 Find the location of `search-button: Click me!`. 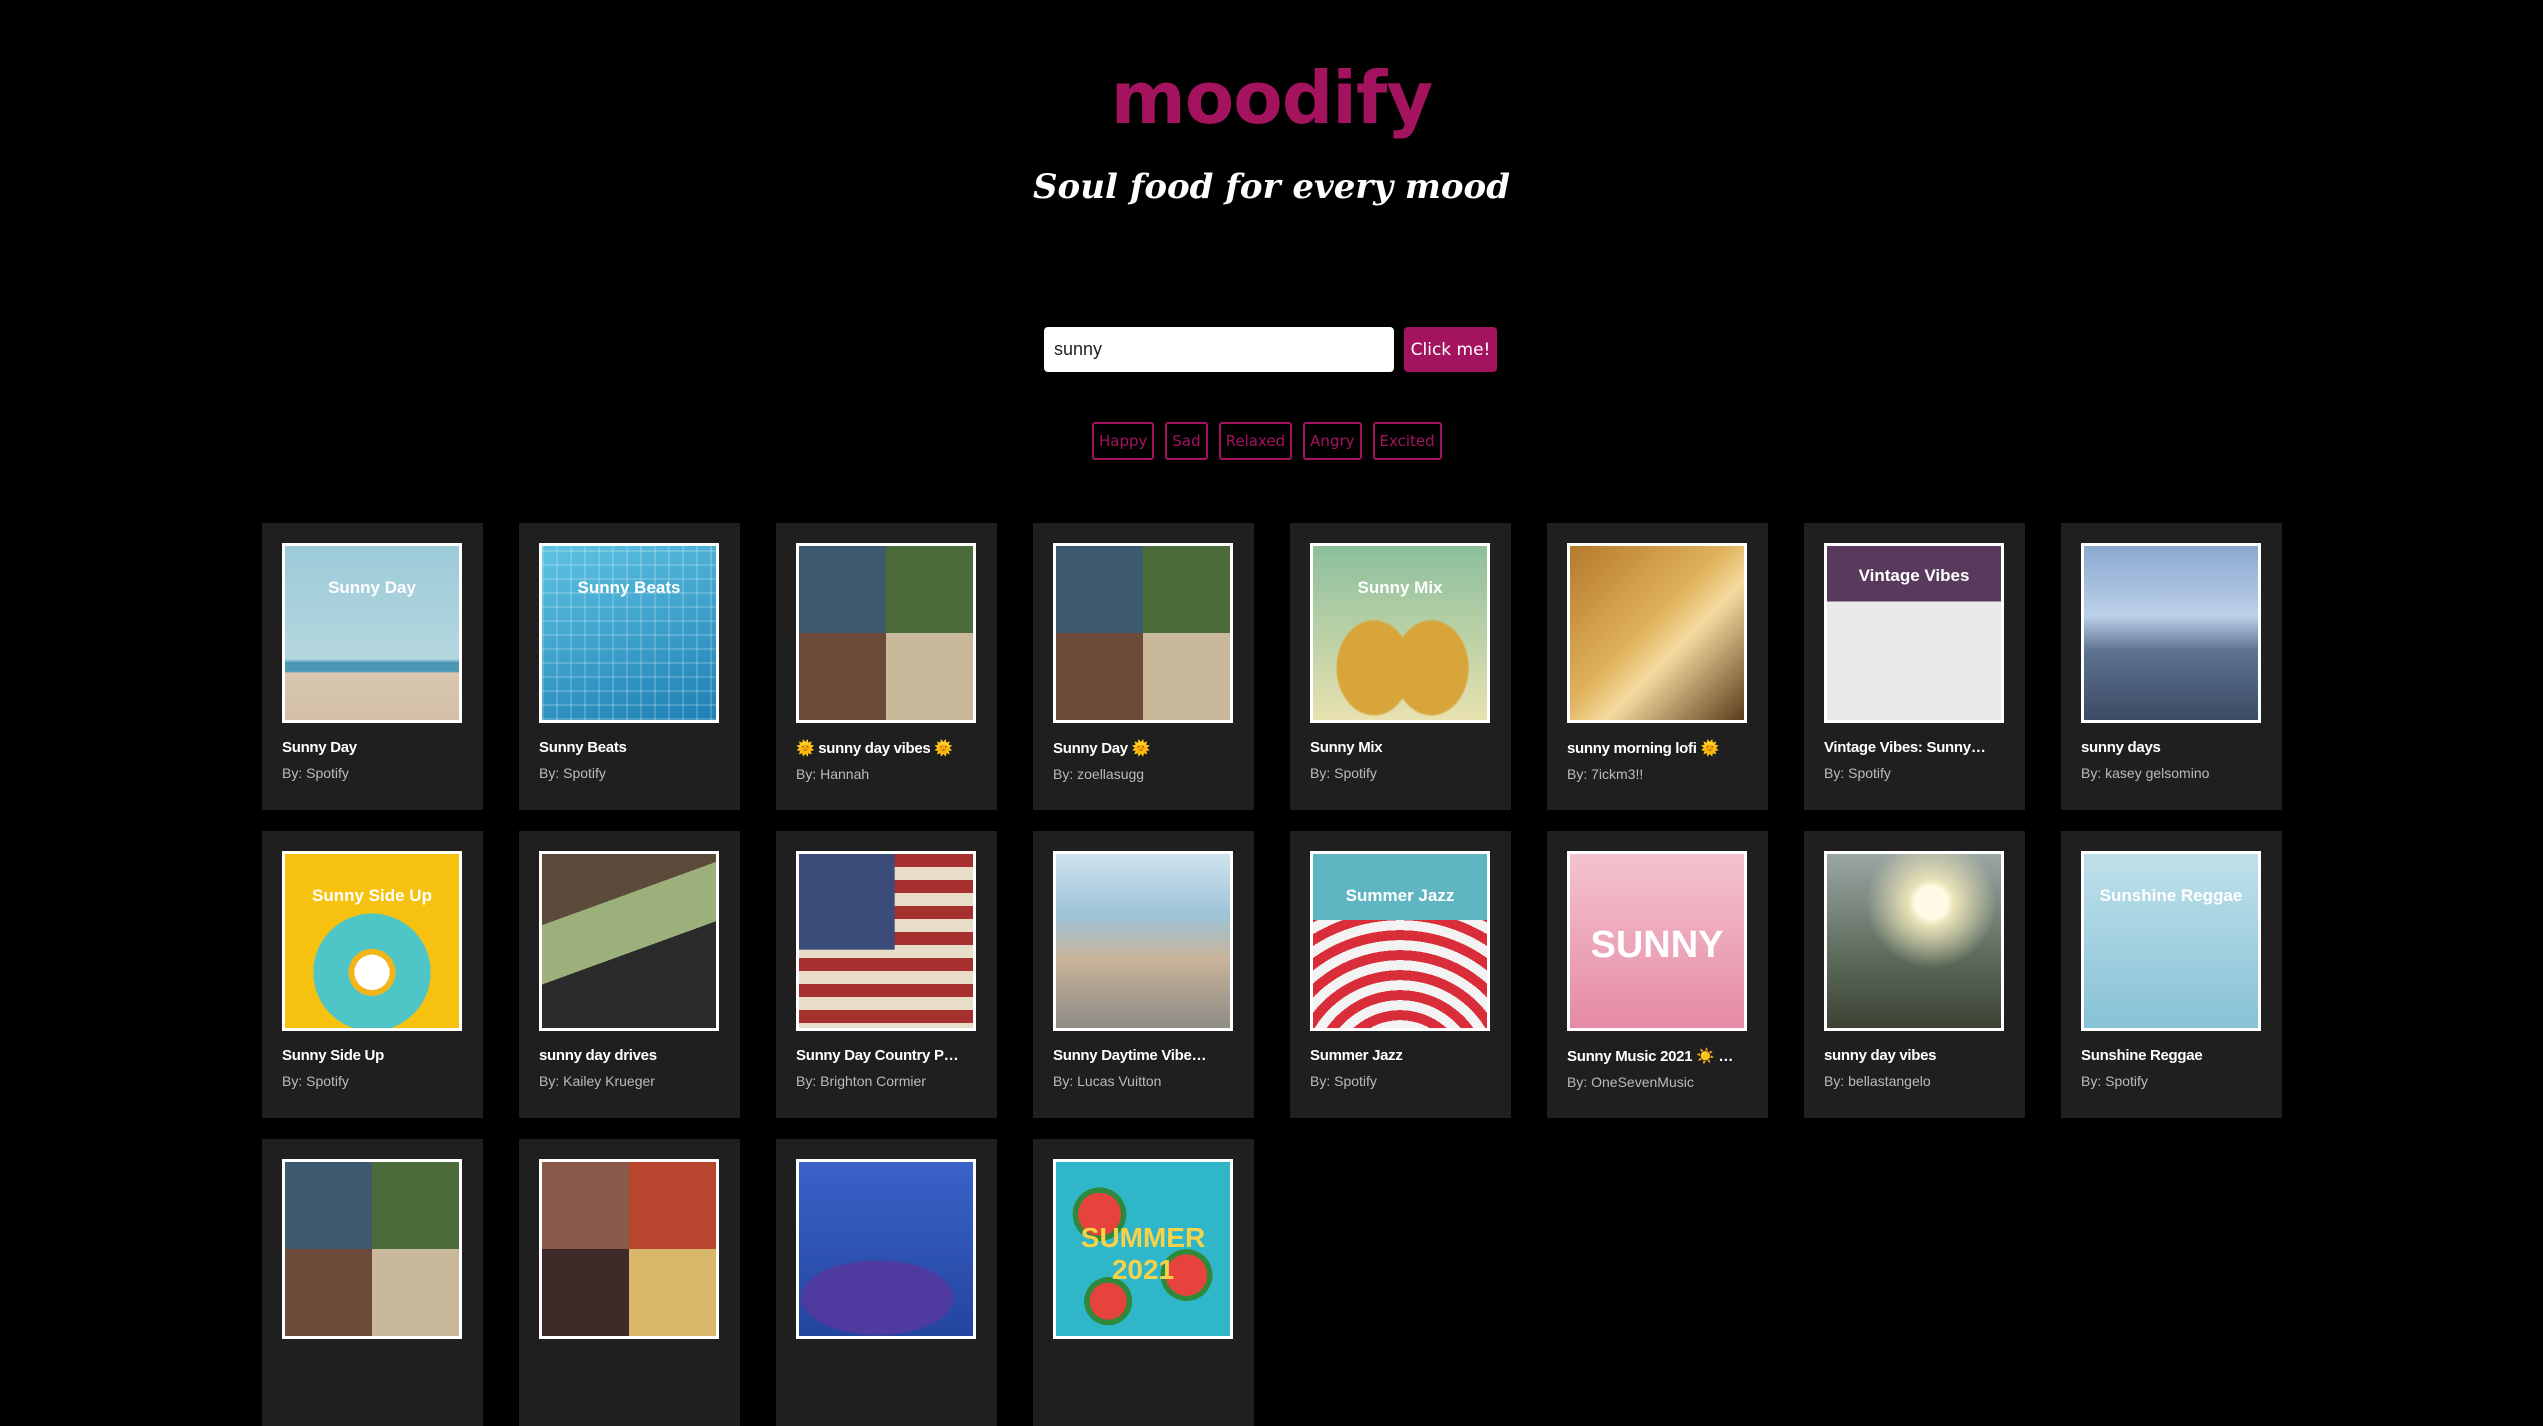

search-button: Click me! is located at coordinates (1450, 349).